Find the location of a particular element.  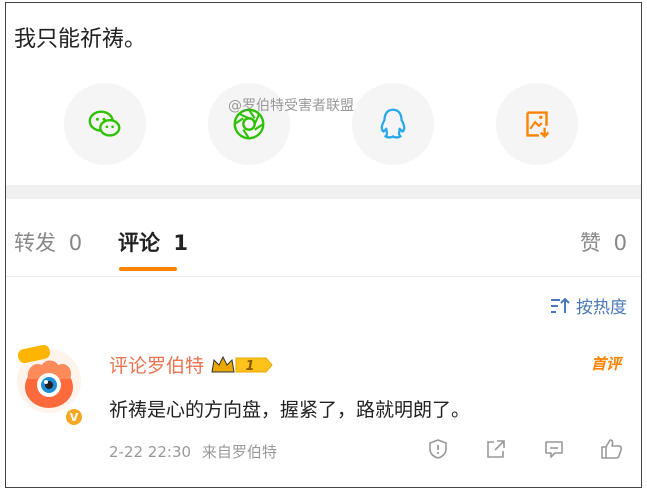

repost-comment-button is located at coordinates (496, 449).